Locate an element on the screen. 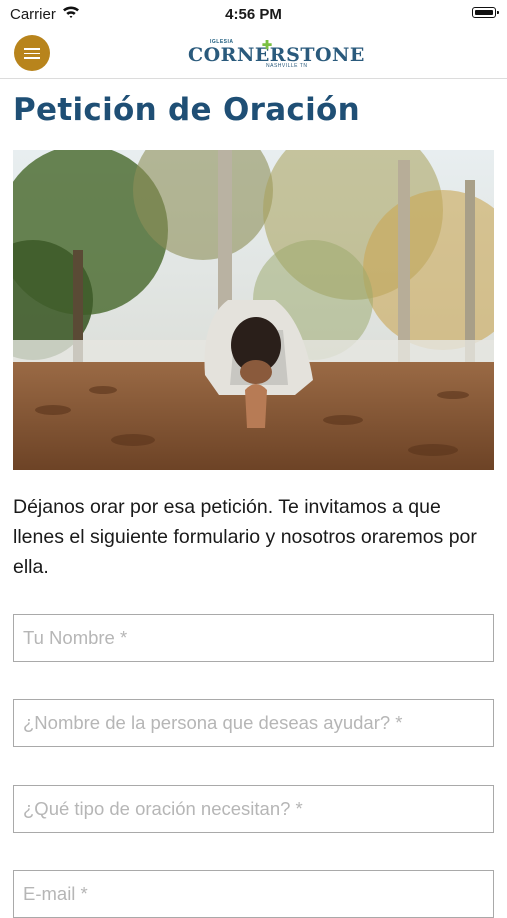  cross-icon: ✚ is located at coordinates (267, 45).